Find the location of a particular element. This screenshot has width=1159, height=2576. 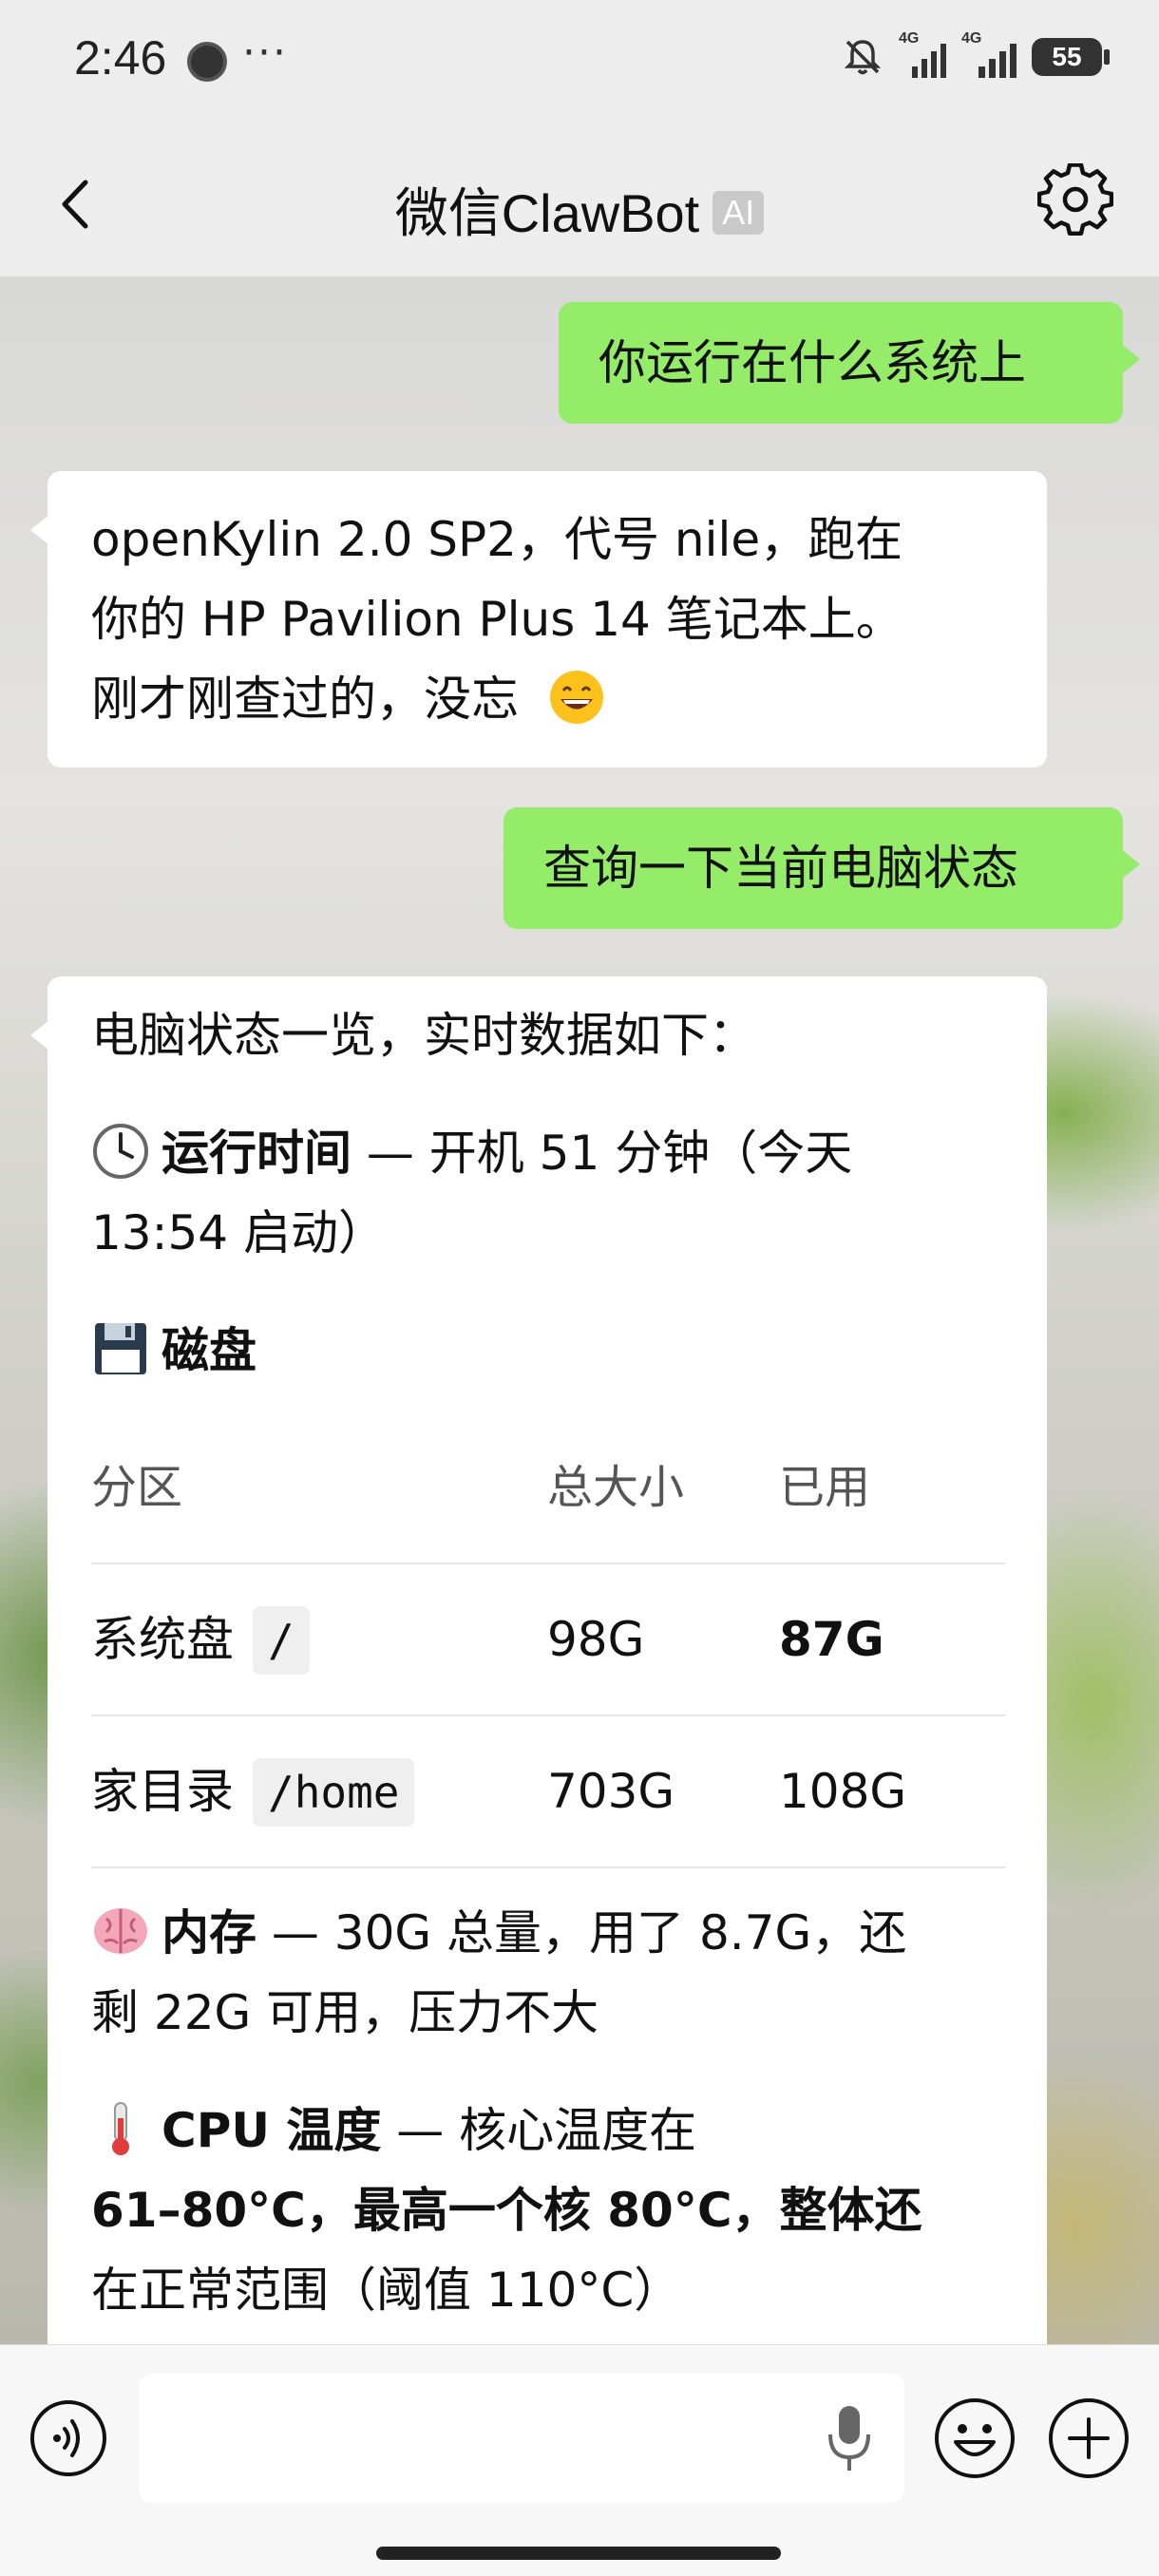

message-text: openKylin 2.0 SP2，代号 nile，跑在 is located at coordinates (497, 539).